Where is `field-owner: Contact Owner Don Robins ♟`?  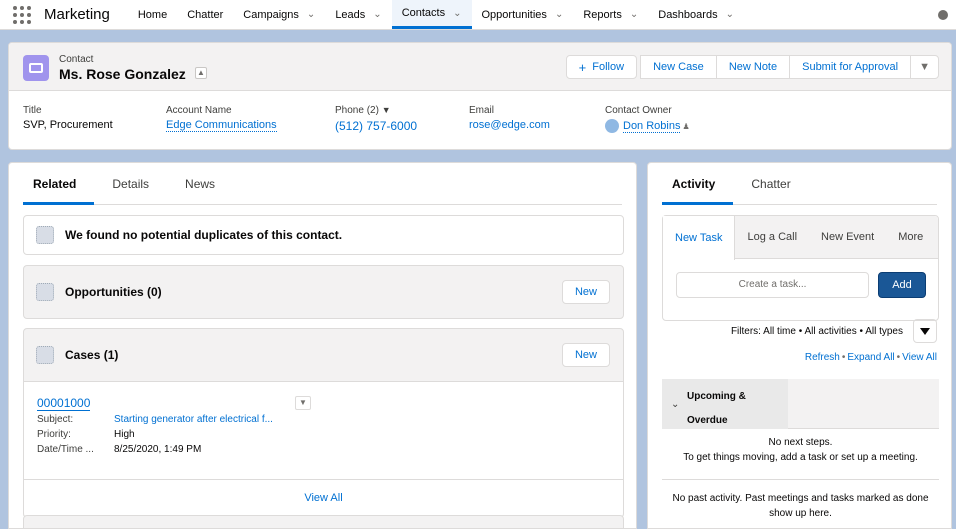 field-owner: Contact Owner Don Robins ♟ is located at coordinates (647, 119).